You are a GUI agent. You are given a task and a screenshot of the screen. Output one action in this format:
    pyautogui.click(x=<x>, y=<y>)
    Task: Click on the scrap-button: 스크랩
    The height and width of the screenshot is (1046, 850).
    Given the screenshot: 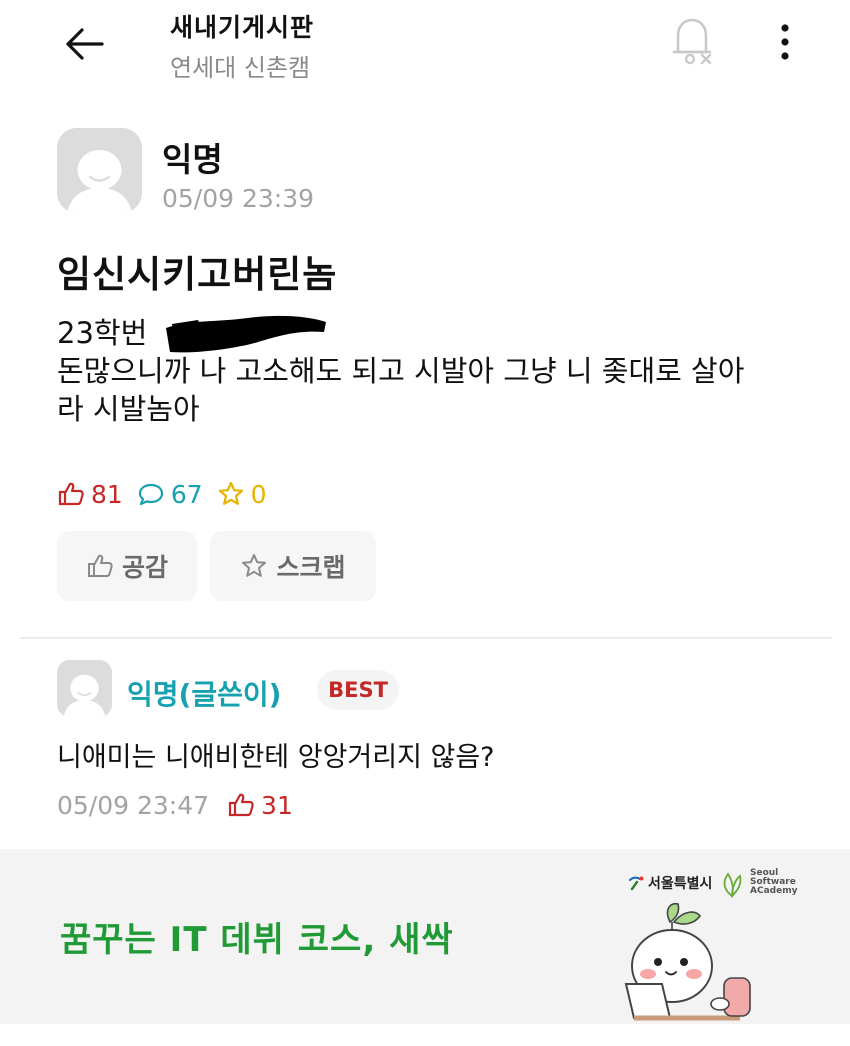 What is the action you would take?
    pyautogui.click(x=293, y=566)
    